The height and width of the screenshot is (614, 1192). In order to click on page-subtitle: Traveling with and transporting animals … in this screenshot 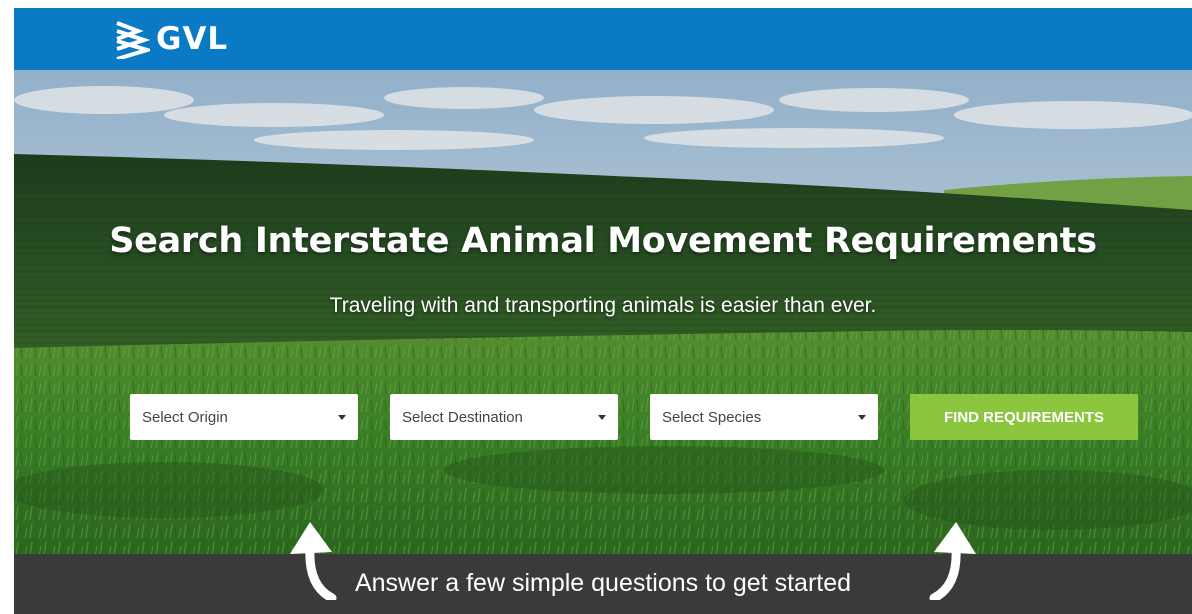, I will do `click(603, 305)`.